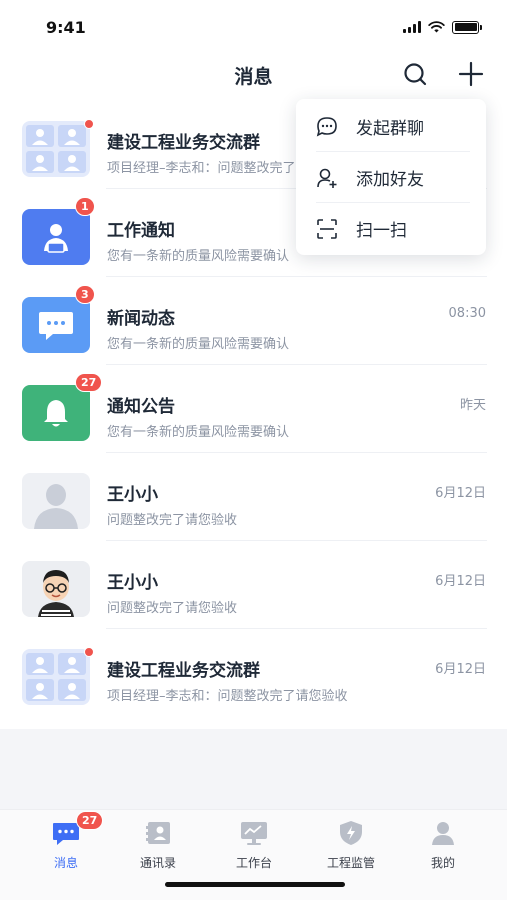 This screenshot has height=900, width=507. Describe the element at coordinates (381, 231) in the screenshot. I see `menu-item-label: 扫一扫` at that location.